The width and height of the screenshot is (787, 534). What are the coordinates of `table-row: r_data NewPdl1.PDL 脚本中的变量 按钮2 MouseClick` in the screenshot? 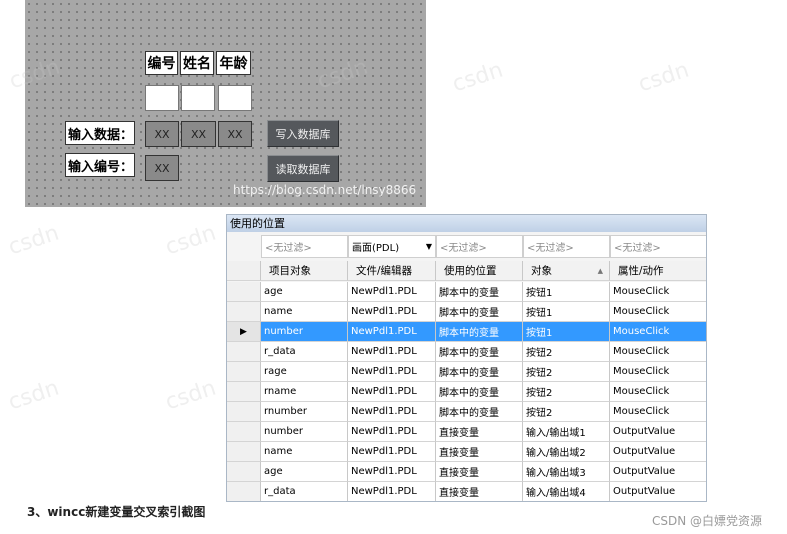 It's located at (466, 352).